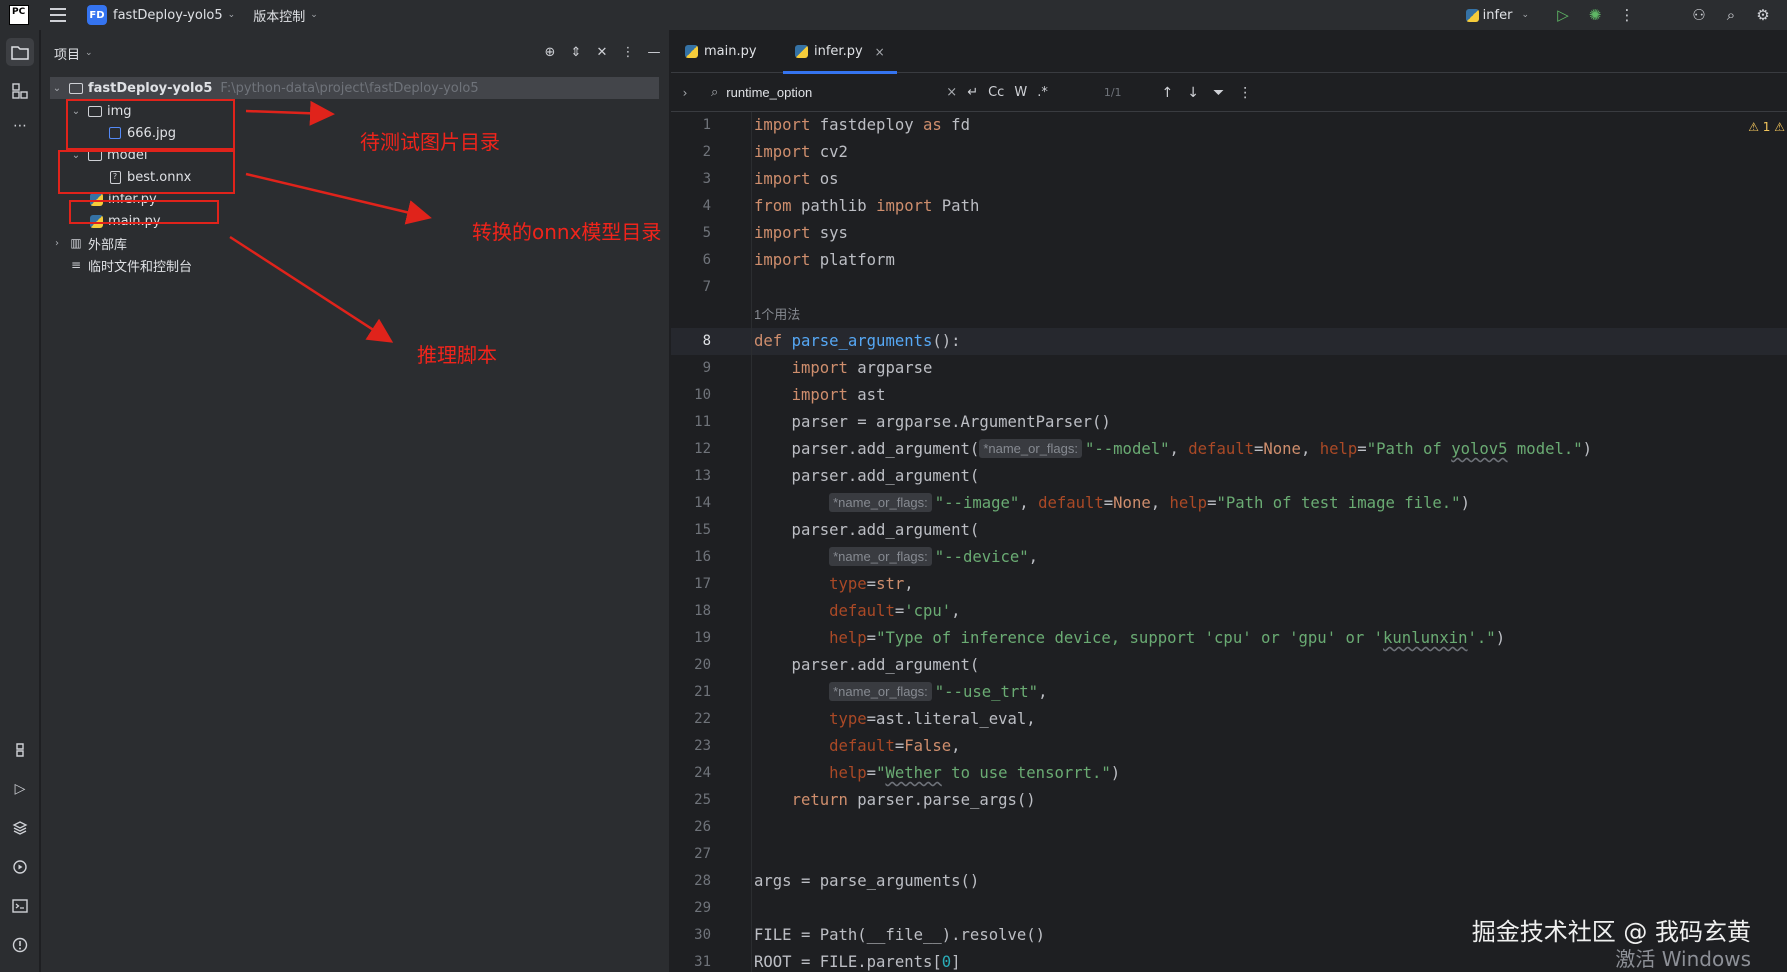 Image resolution: width=1787 pixels, height=972 pixels. Describe the element at coordinates (1229, 746) in the screenshot. I see `code-line: 23 default=False,` at that location.